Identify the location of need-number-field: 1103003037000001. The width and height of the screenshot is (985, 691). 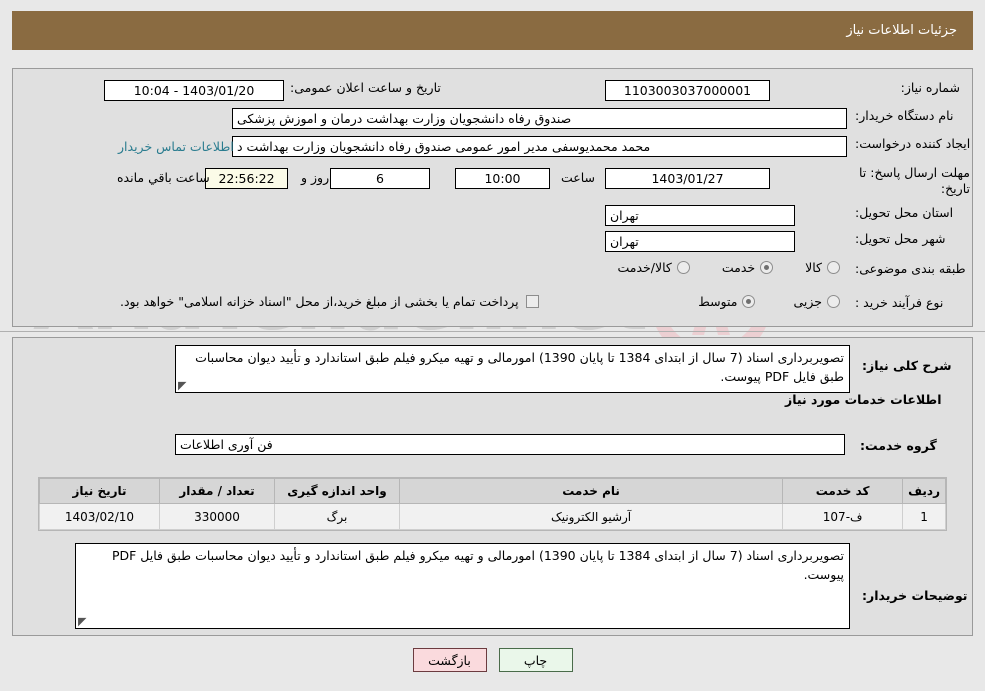
(687, 90).